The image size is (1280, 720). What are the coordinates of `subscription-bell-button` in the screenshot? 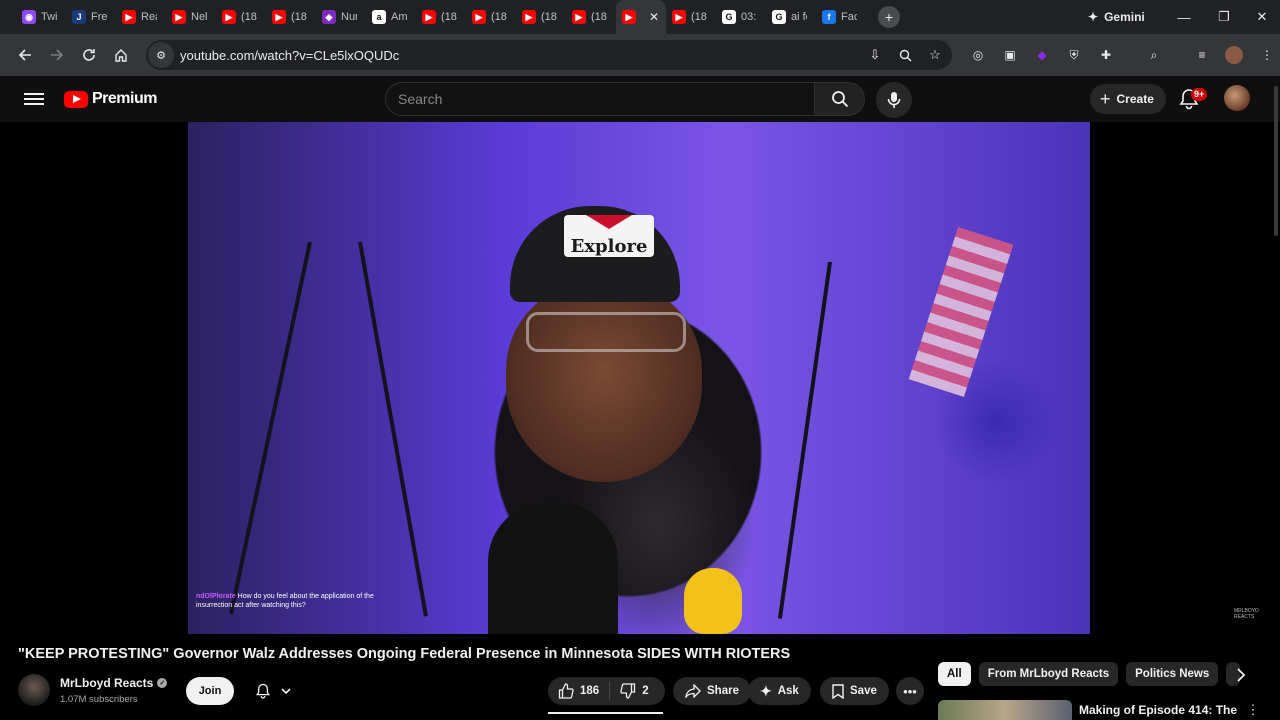 It's located at (272, 691).